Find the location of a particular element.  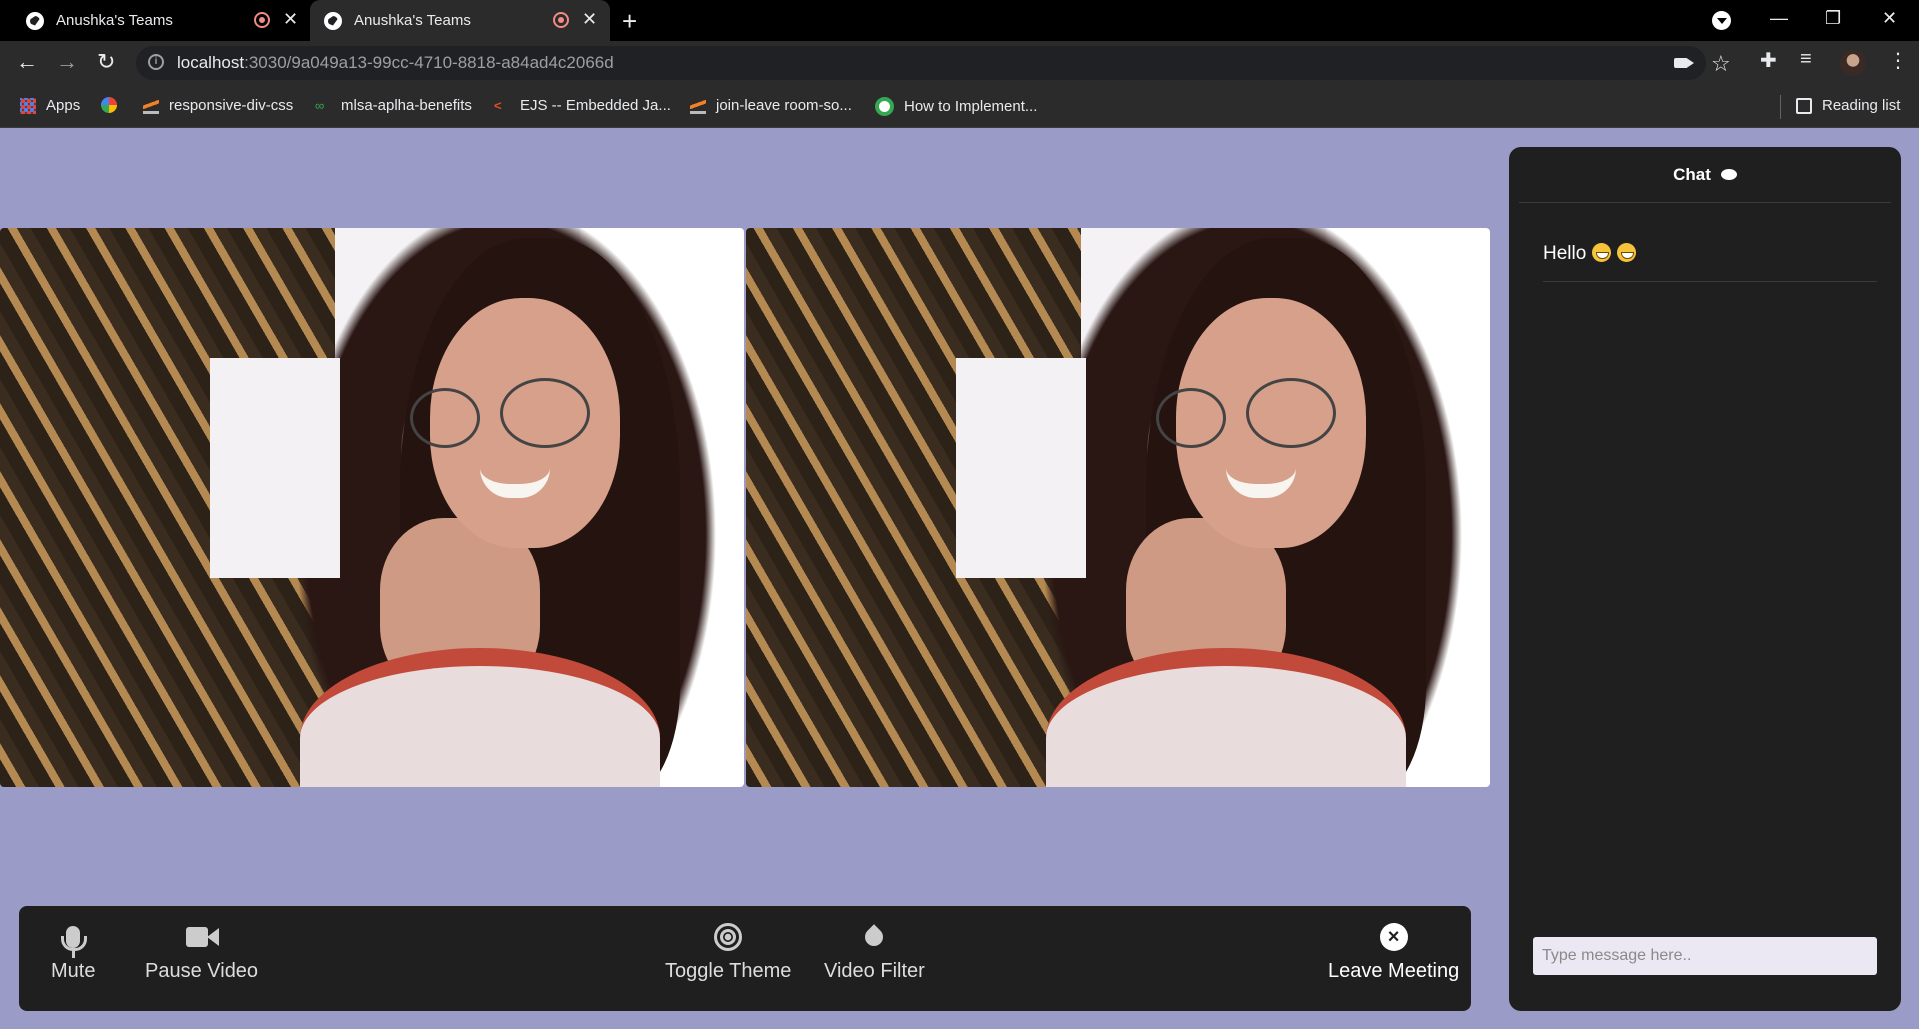

bookmark-separator is located at coordinates (1780, 107).